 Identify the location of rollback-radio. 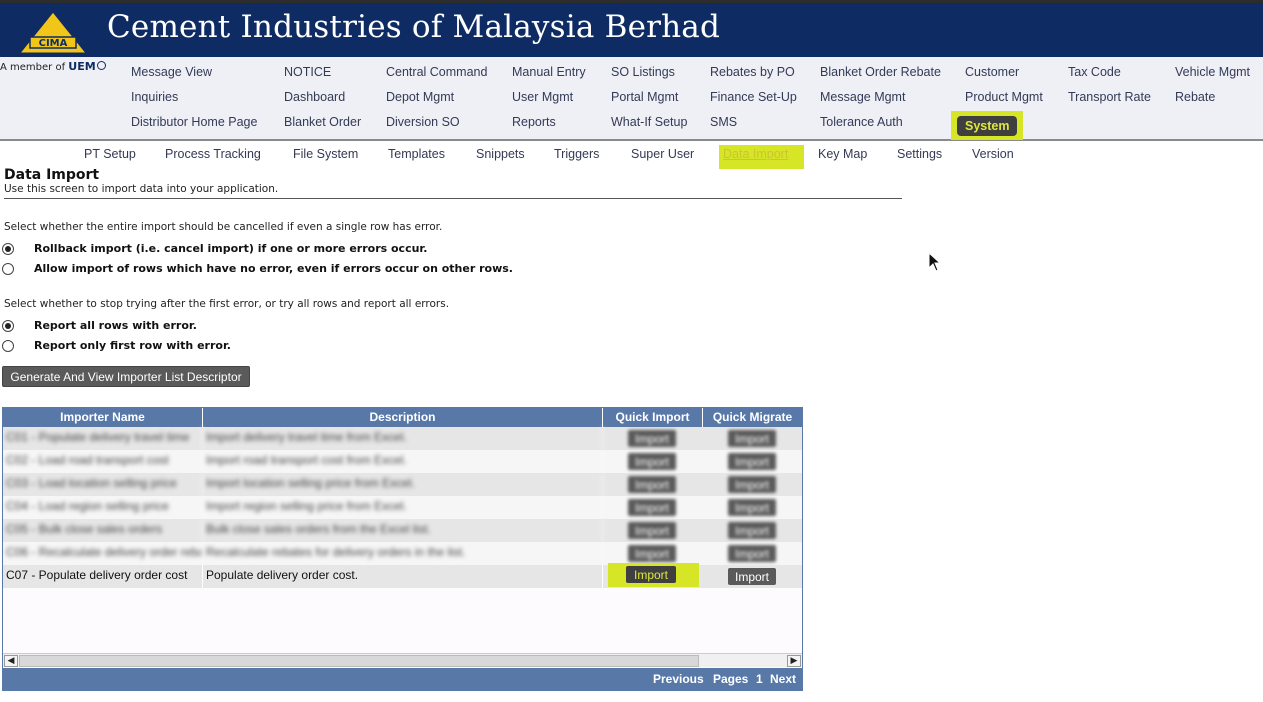
(8, 249).